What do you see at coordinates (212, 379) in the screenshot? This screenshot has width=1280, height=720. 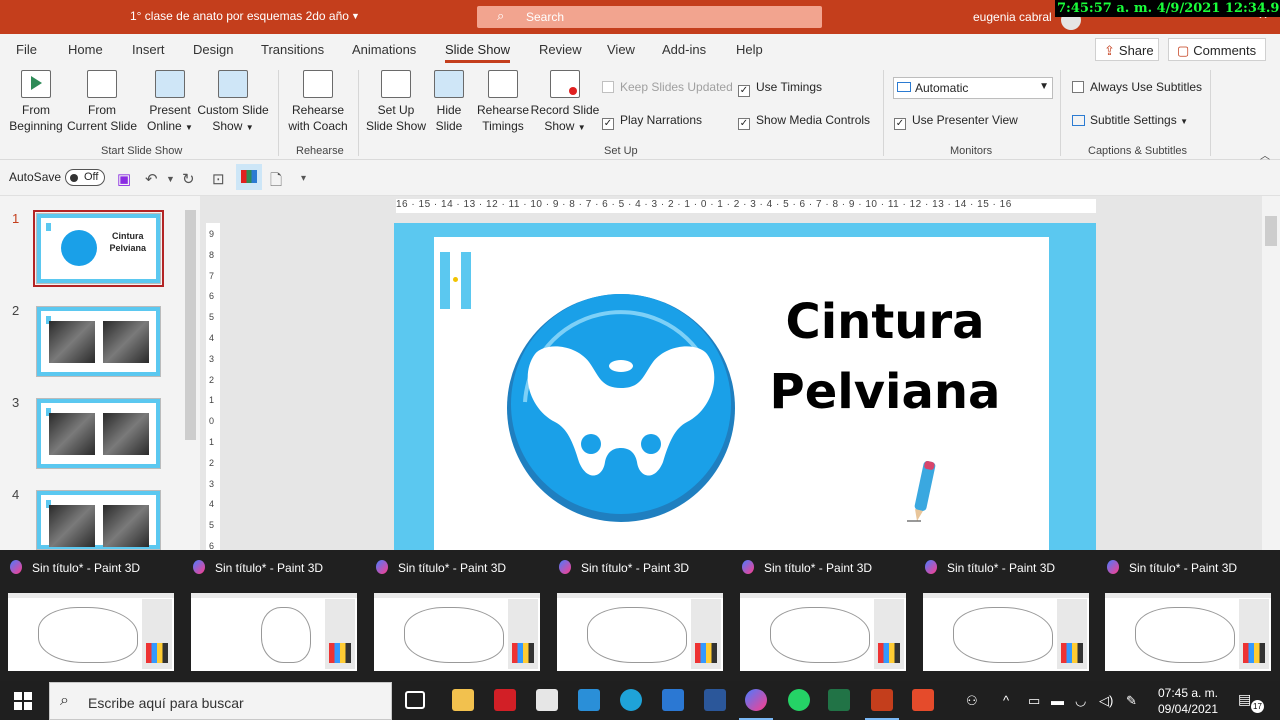 I see `vertical-ruler-tick: 2` at bounding box center [212, 379].